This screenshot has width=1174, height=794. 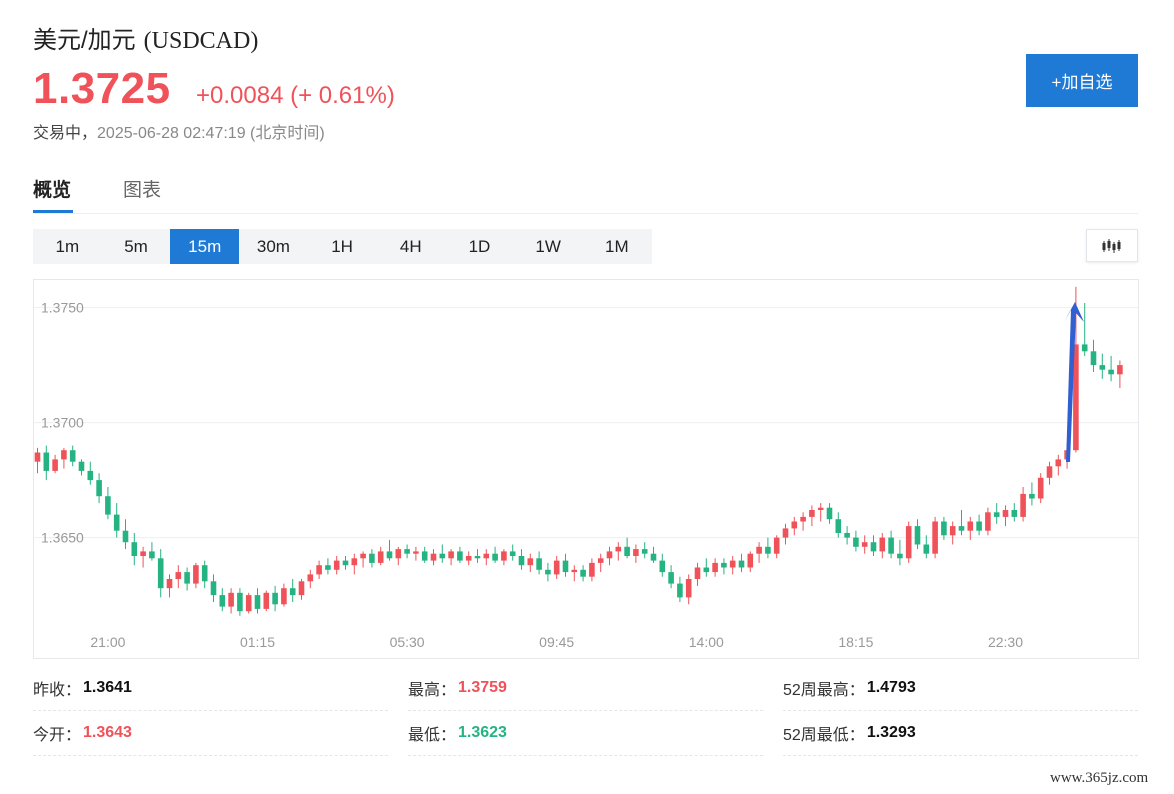 What do you see at coordinates (1112, 245) in the screenshot?
I see `chart-type-button` at bounding box center [1112, 245].